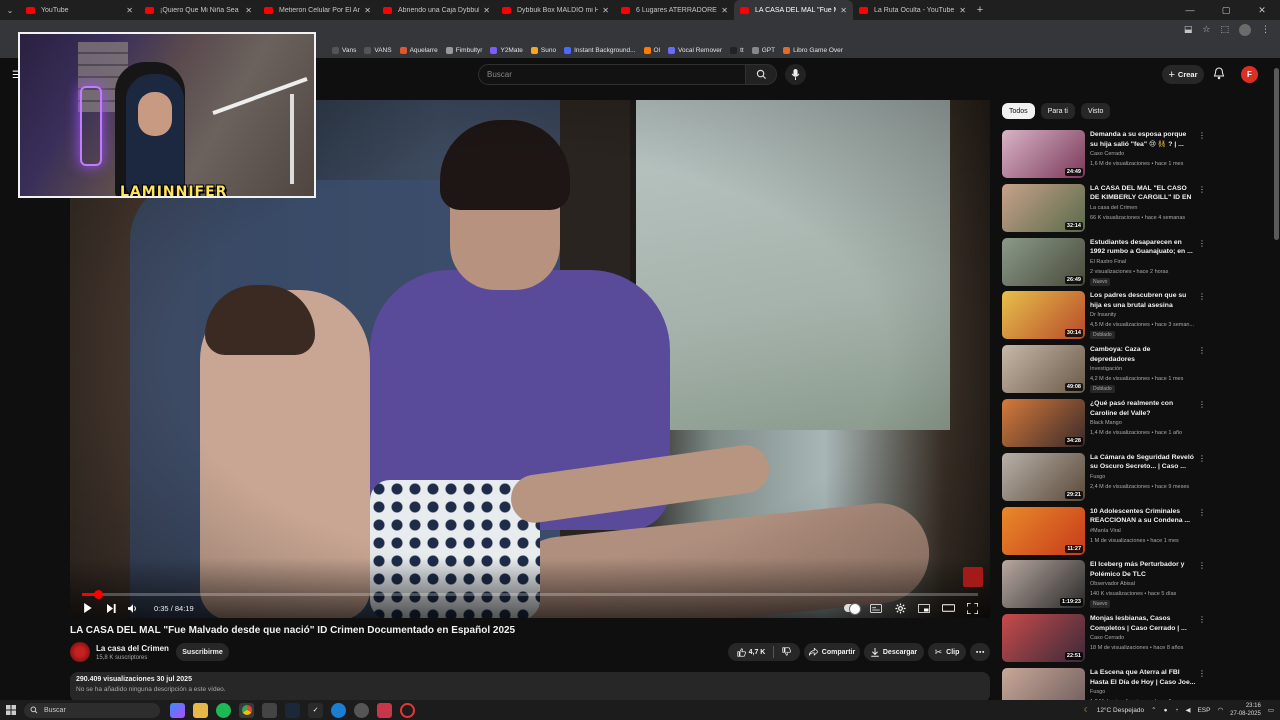 Image resolution: width=1280 pixels, height=720 pixels. I want to click on channel-name: La casa del Crimen, so click(132, 648).